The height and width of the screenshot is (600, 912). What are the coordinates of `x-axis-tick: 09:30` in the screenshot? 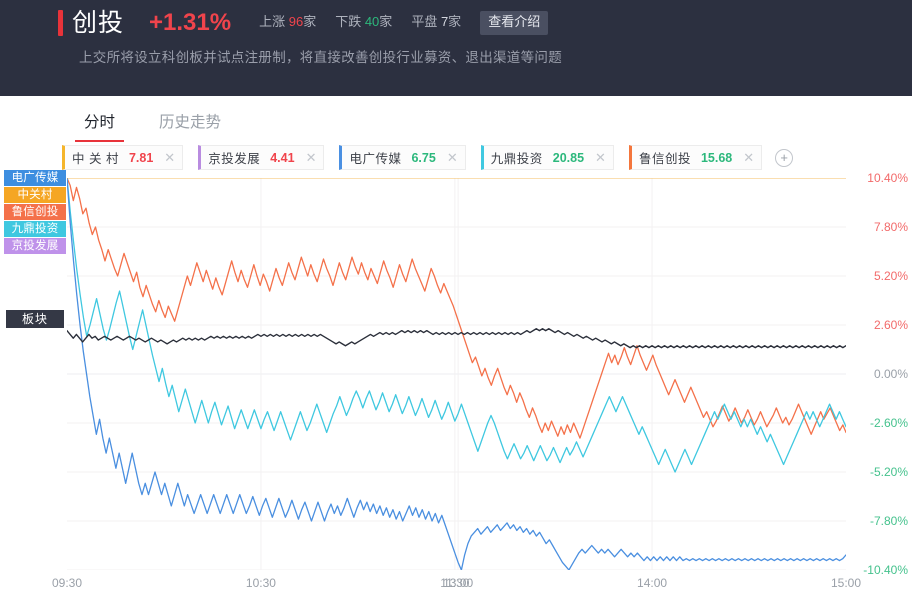 It's located at (67, 583).